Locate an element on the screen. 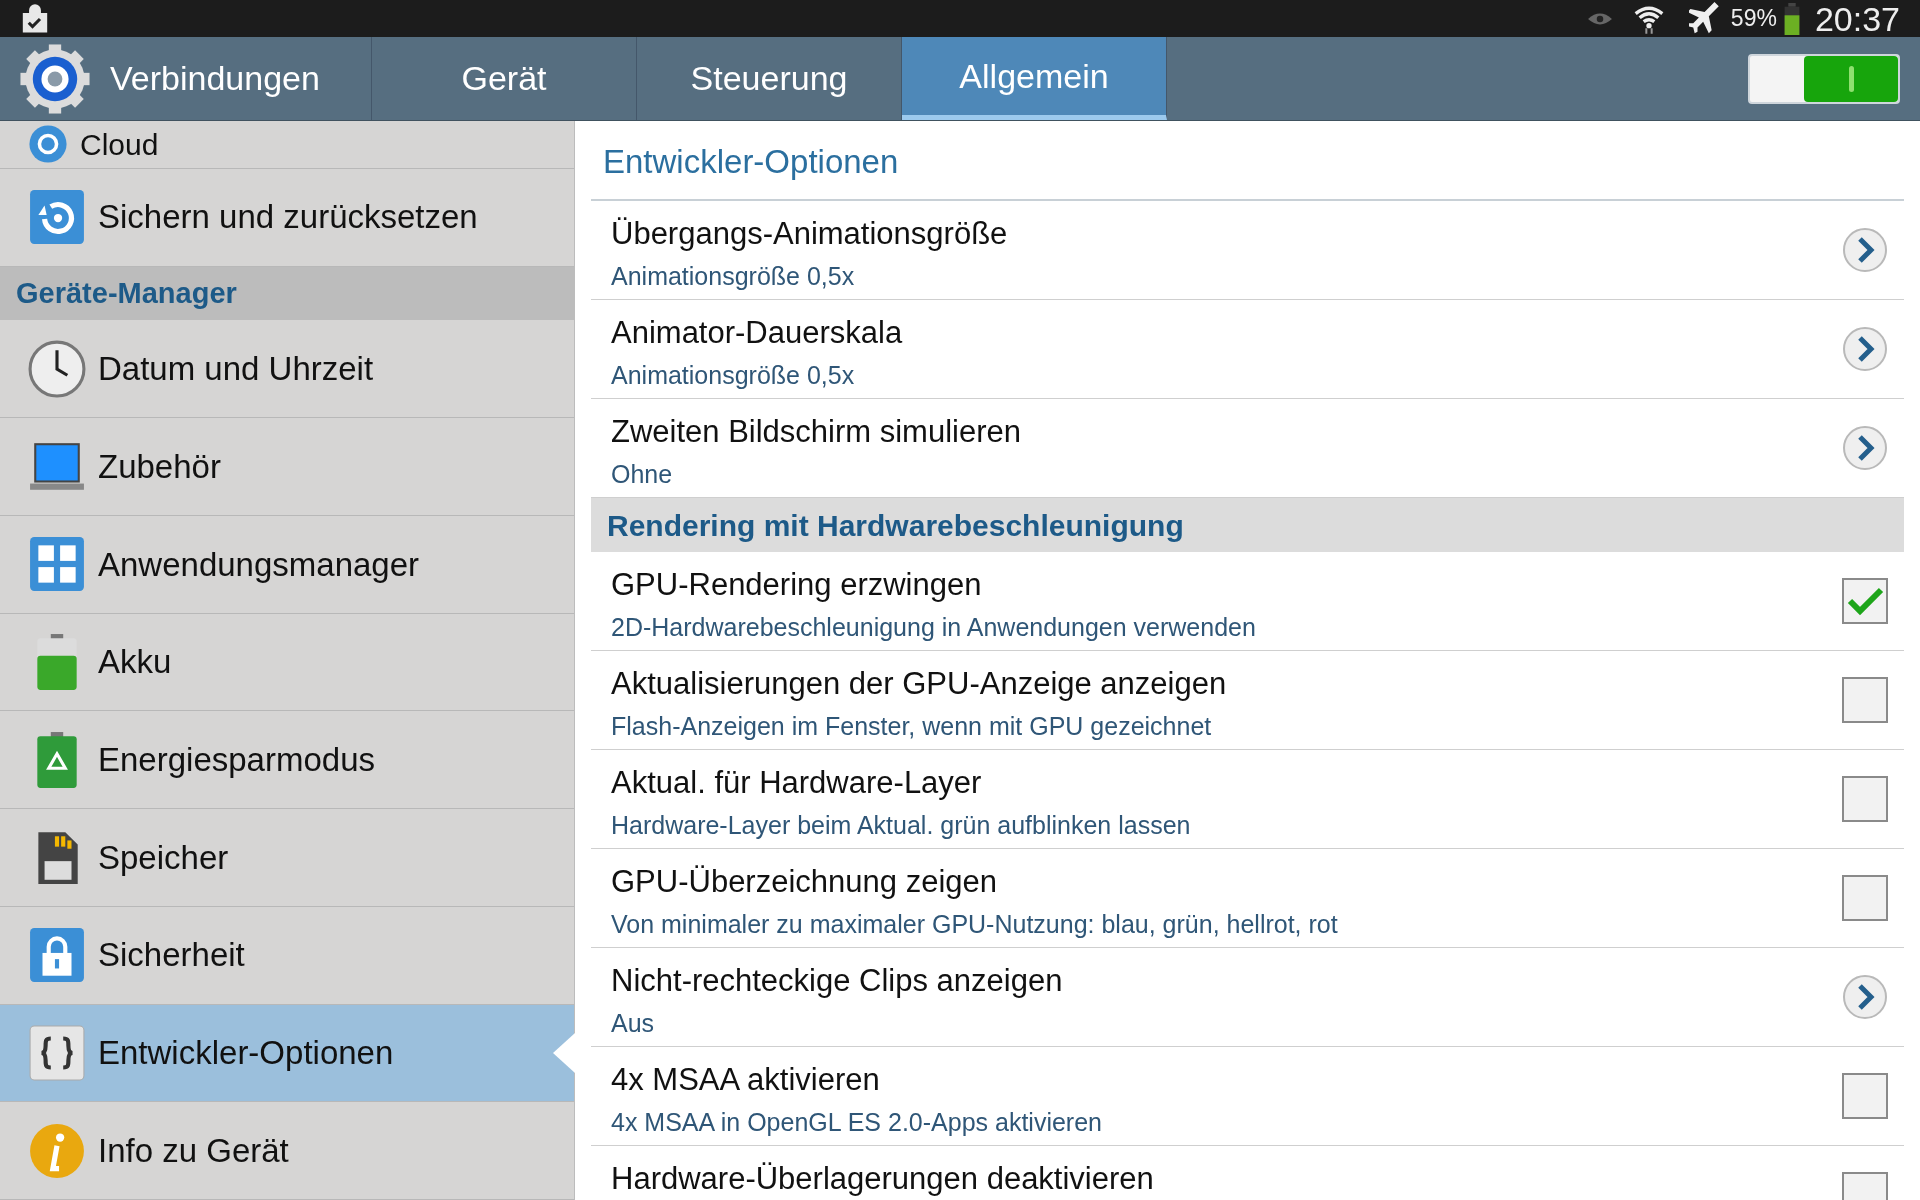 Image resolution: width=1920 pixels, height=1200 pixels. setting-title: Aktualisierungen der GPU-Anzeige anzeigen is located at coordinates (919, 684).